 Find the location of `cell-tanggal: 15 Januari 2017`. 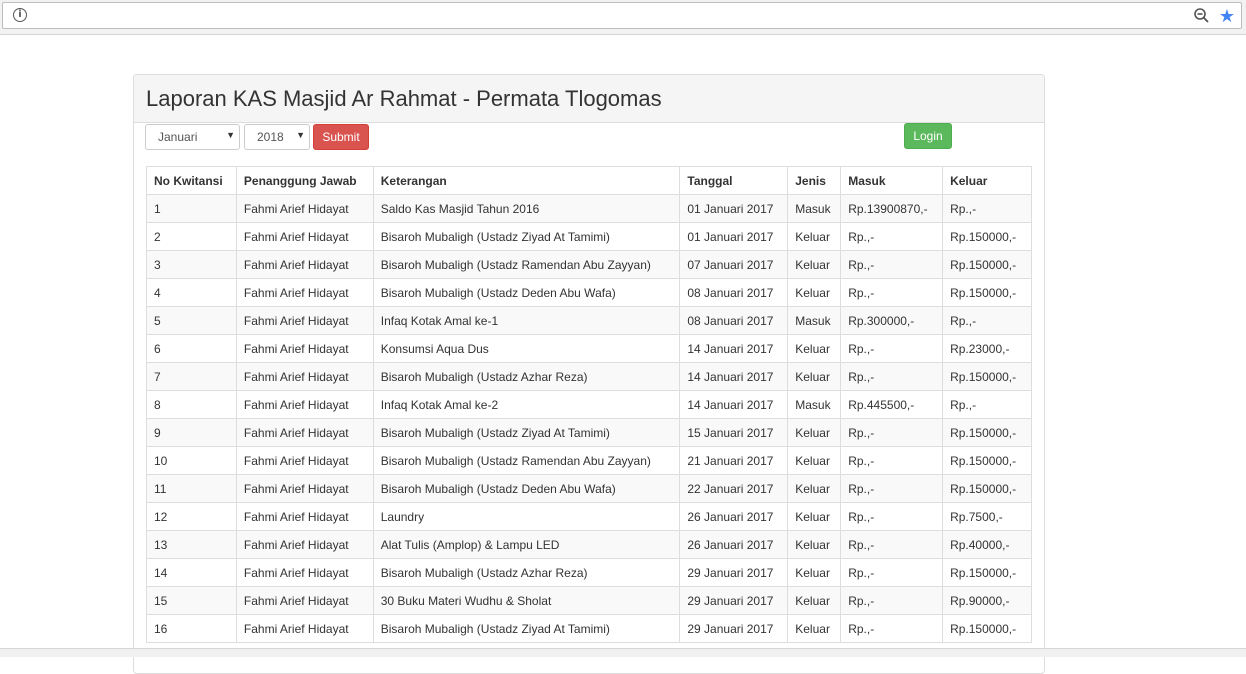

cell-tanggal: 15 Januari 2017 is located at coordinates (734, 432).